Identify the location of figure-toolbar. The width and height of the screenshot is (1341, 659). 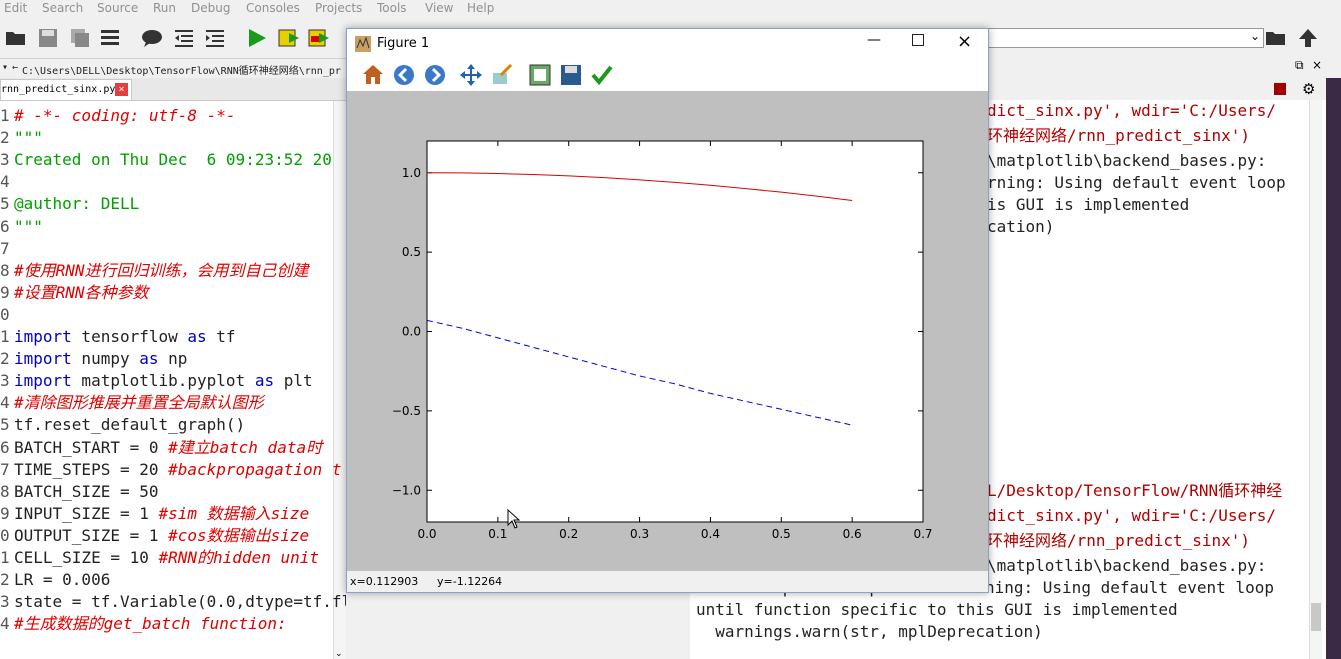
(667, 75).